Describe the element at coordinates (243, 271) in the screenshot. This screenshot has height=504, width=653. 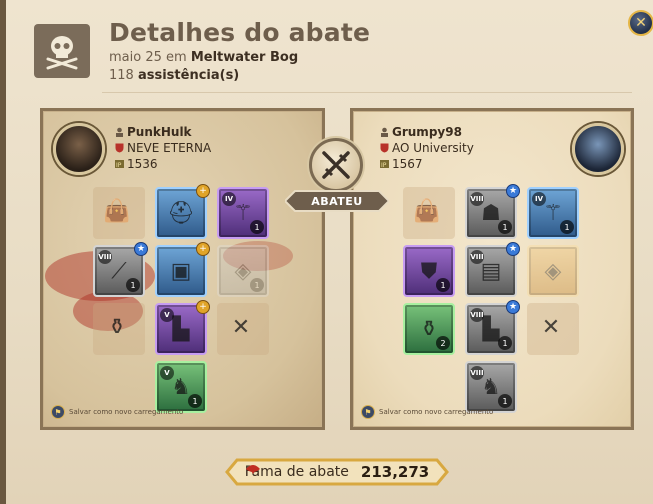
I see `killer-slot-offhand: ◈ 1` at that location.